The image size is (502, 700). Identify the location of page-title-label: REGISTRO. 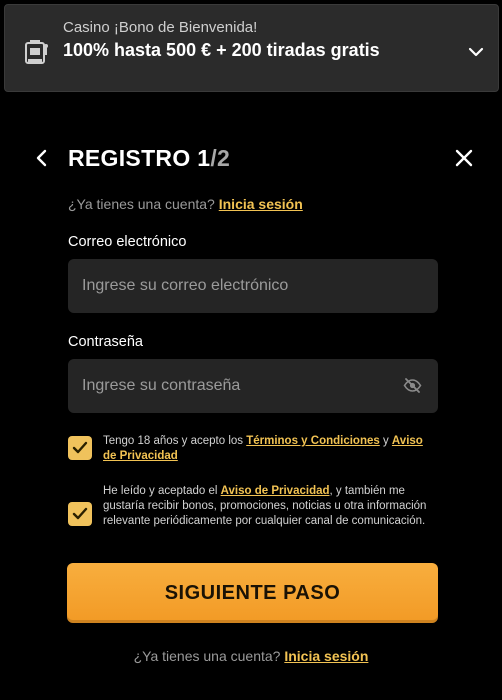
(133, 158).